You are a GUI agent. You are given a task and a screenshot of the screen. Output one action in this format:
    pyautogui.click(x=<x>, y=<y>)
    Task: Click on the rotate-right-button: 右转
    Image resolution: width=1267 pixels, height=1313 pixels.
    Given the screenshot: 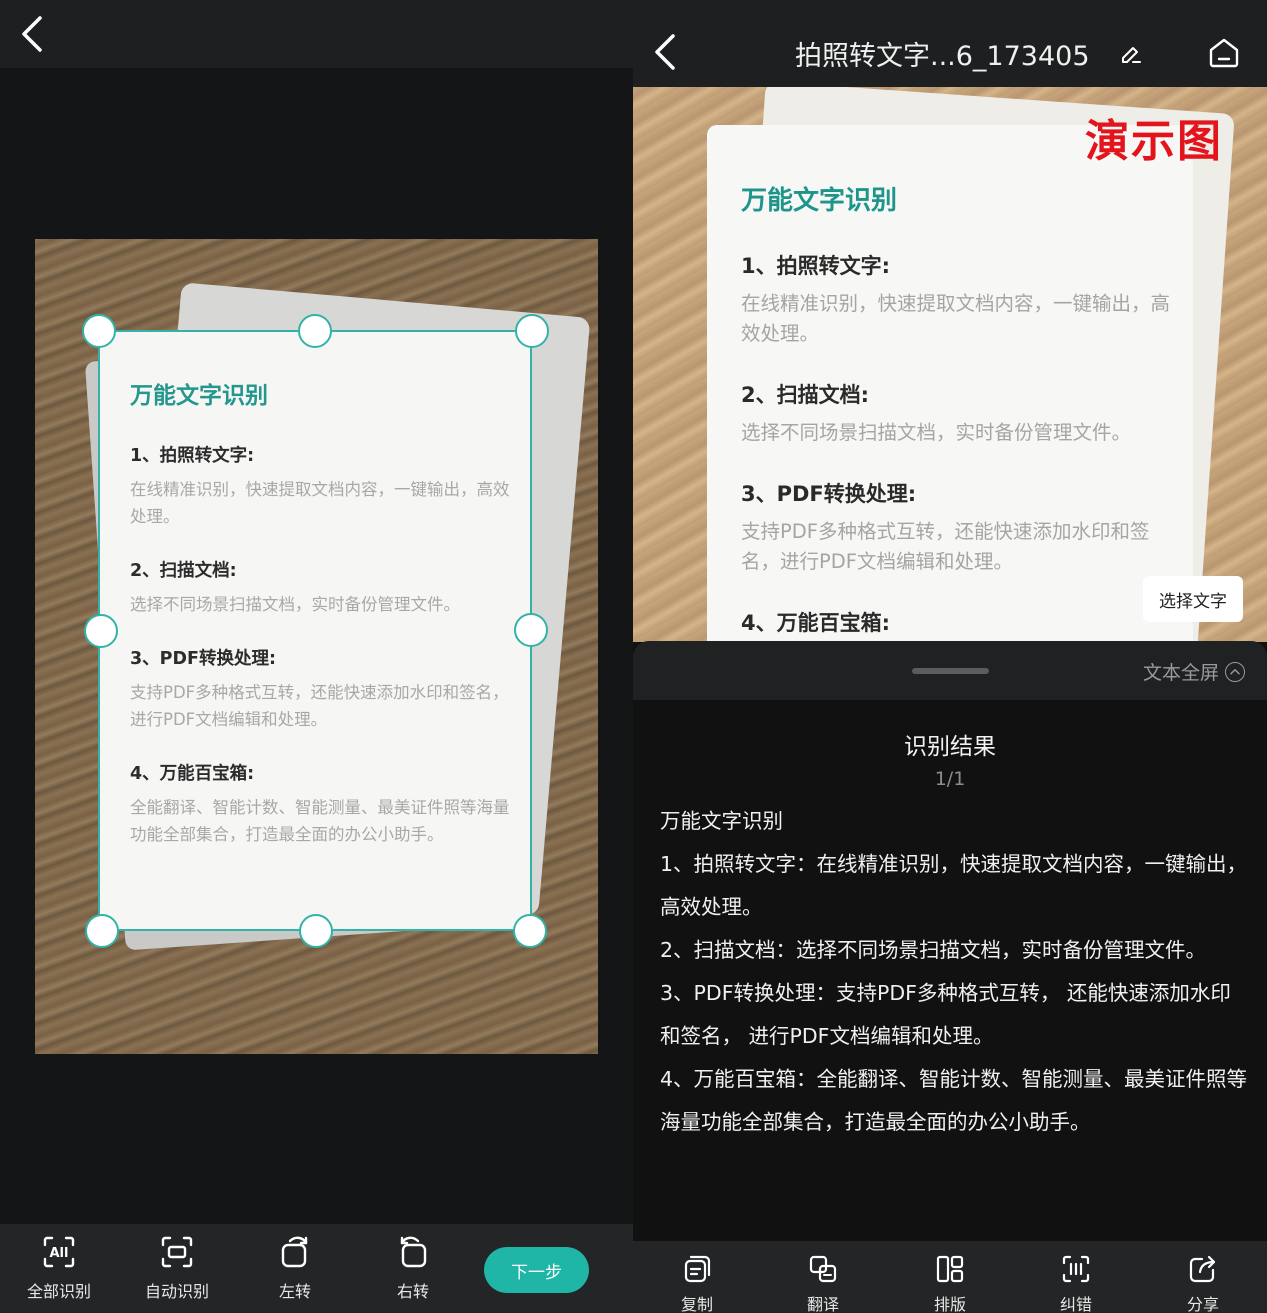 What is the action you would take?
    pyautogui.click(x=413, y=1271)
    